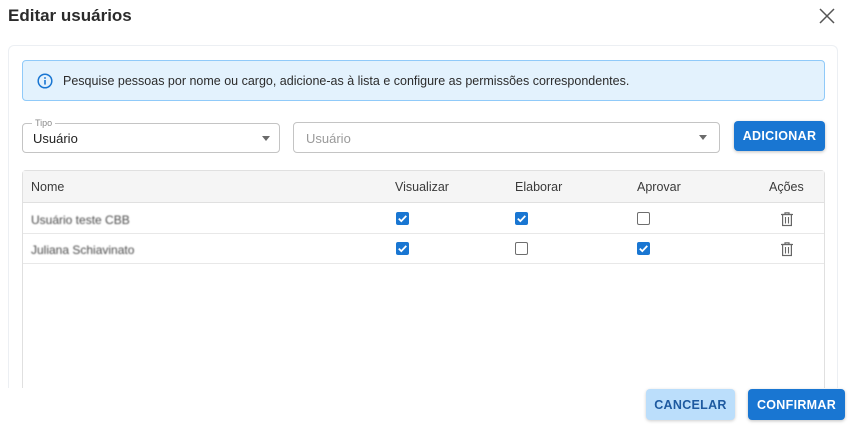 Image resolution: width=849 pixels, height=426 pixels. I want to click on user-search-select: Usuário, so click(506, 137).